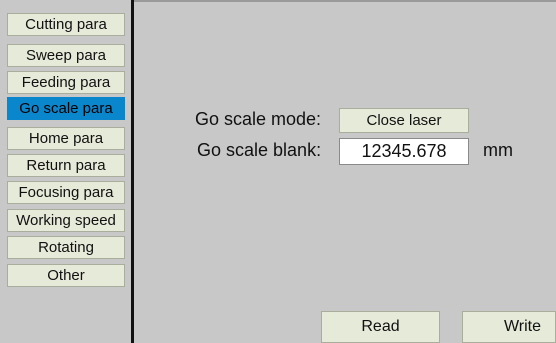 The image size is (556, 343). Describe the element at coordinates (66, 220) in the screenshot. I see `sidebar-item-working-speed: Working speed` at that location.